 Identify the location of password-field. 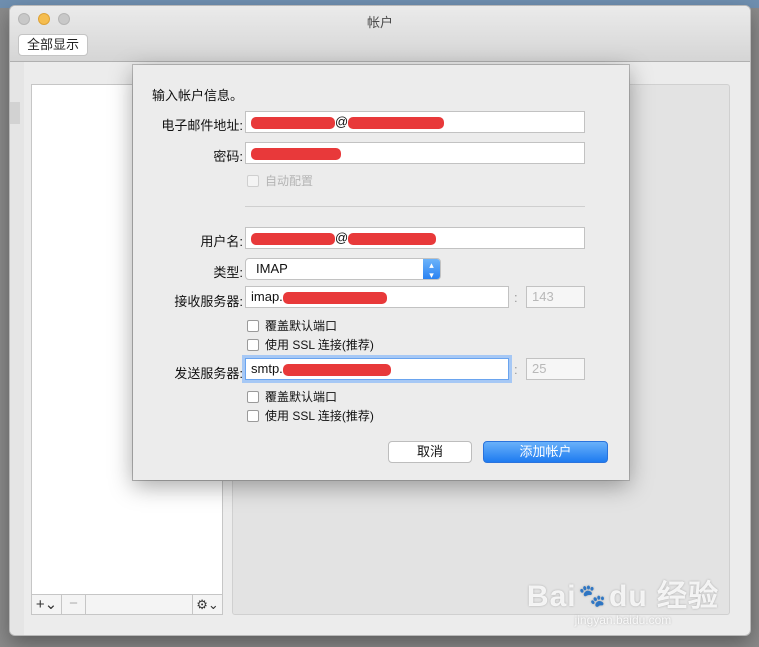
(415, 153).